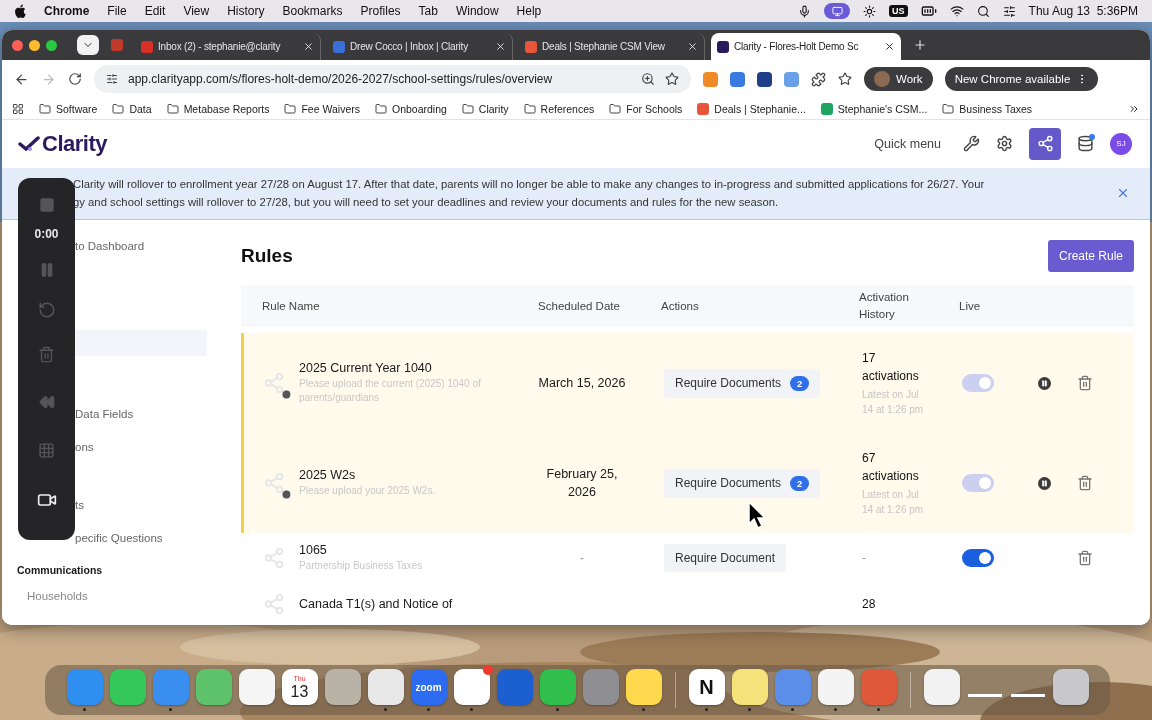 Image resolution: width=1152 pixels, height=720 pixels. I want to click on bookmark: Clarity, so click(485, 108).